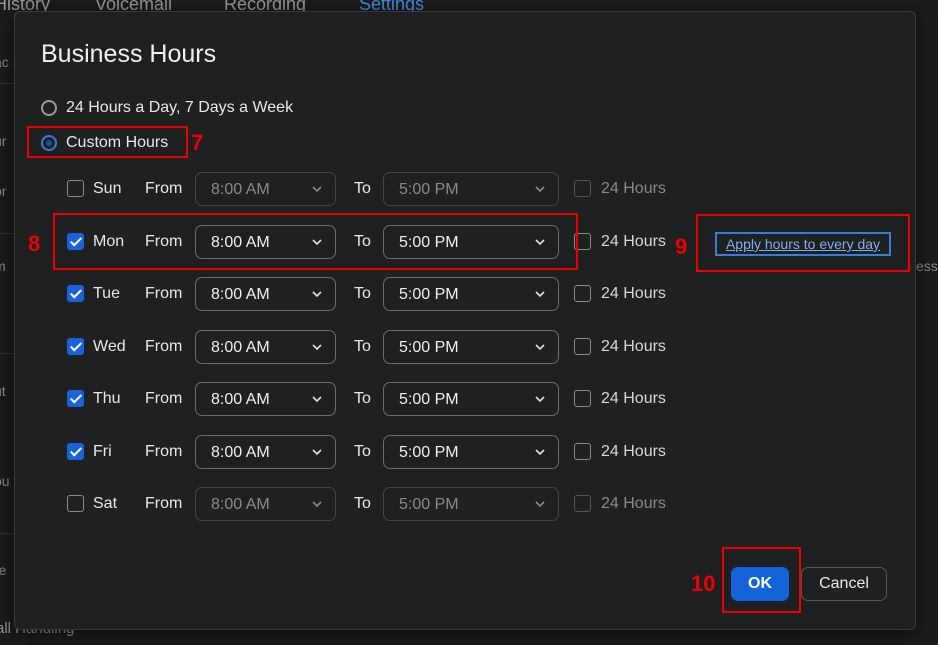  What do you see at coordinates (107, 188) in the screenshot?
I see `day-label: Sun` at bounding box center [107, 188].